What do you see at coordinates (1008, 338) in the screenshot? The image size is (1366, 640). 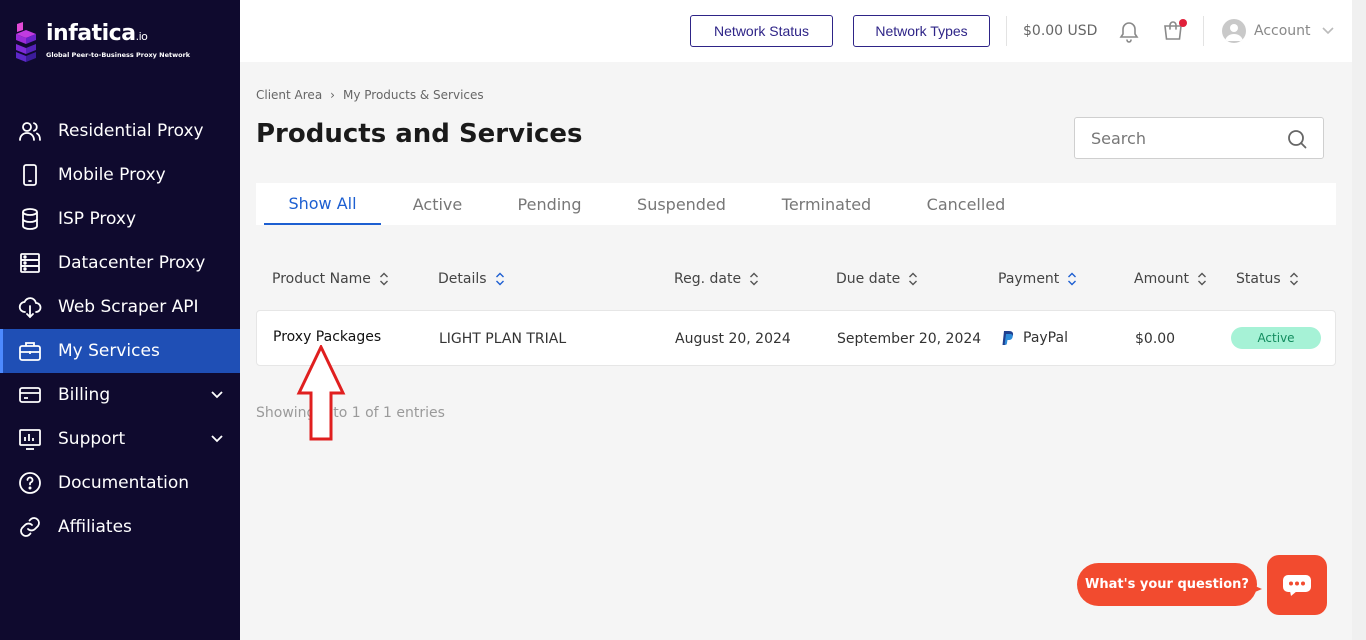 I see `paypal-icon` at bounding box center [1008, 338].